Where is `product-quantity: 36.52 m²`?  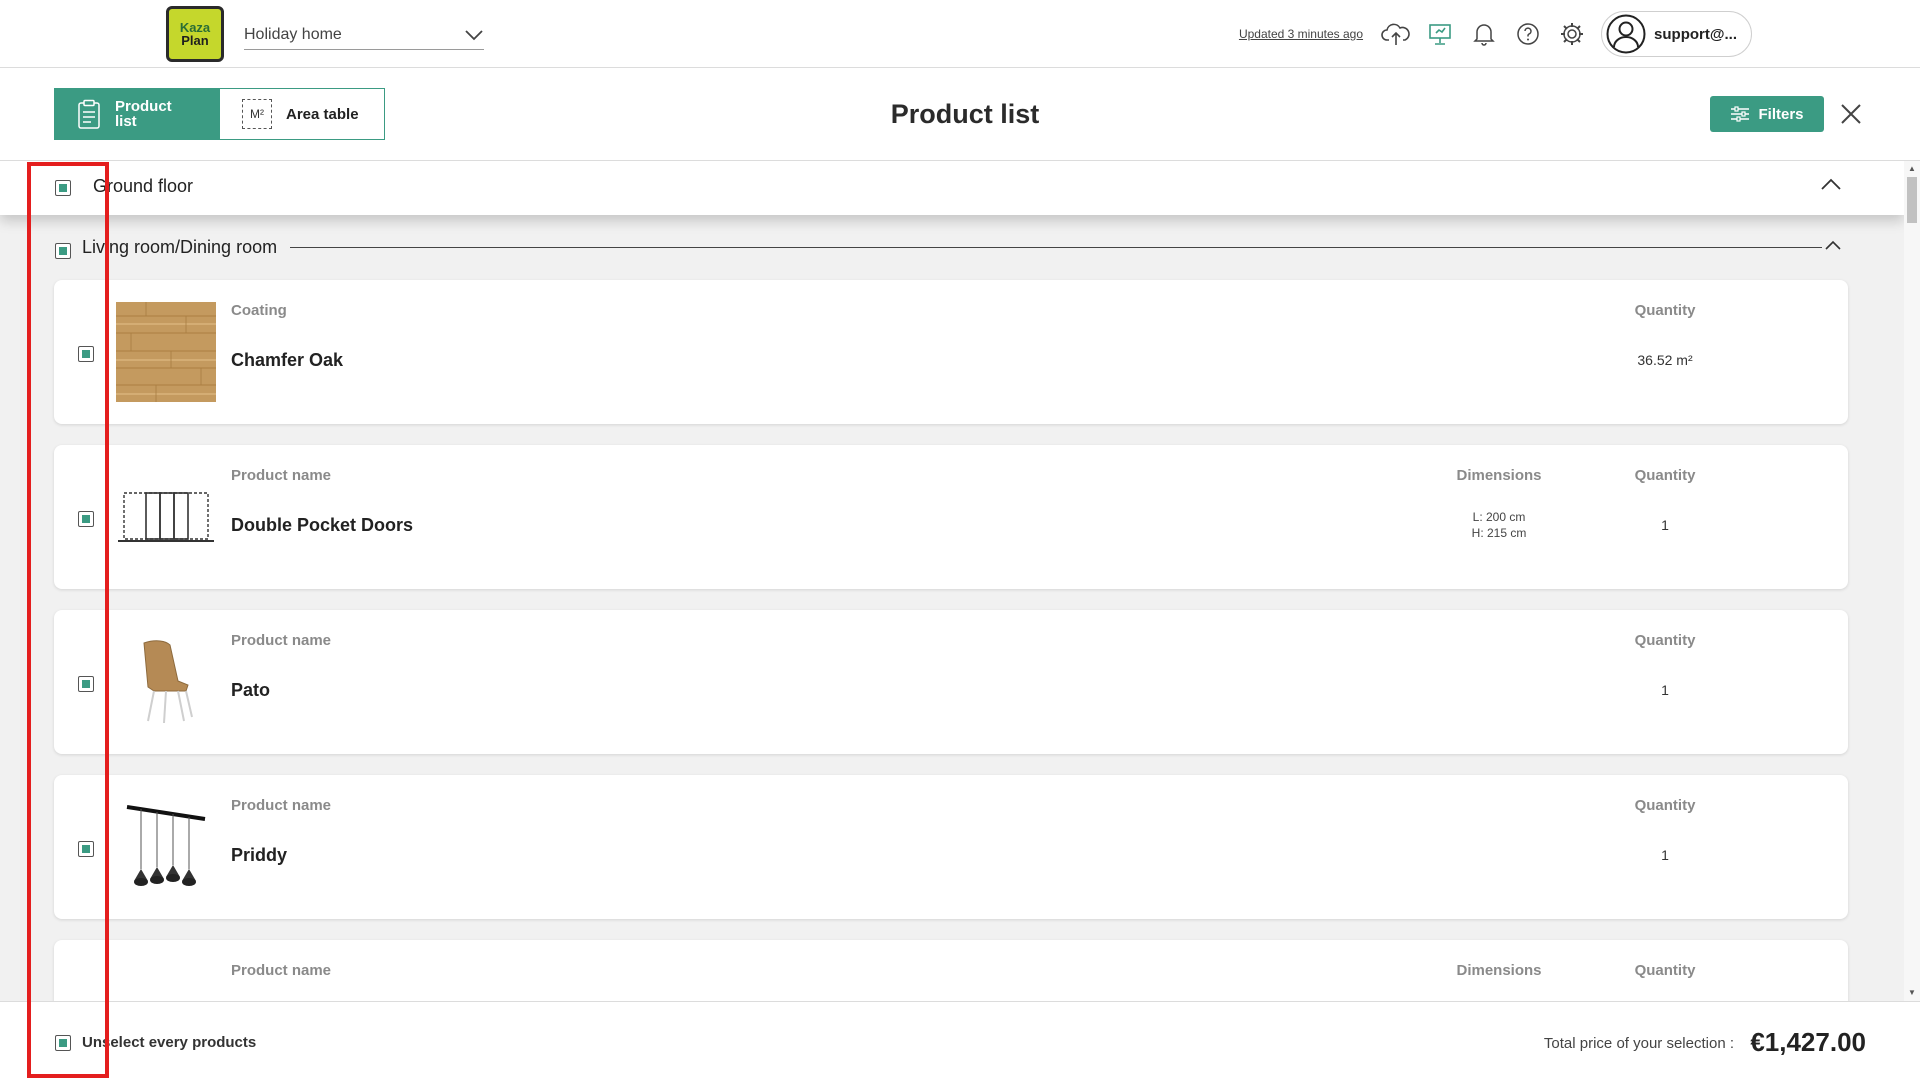
product-quantity: 36.52 m² is located at coordinates (1665, 360).